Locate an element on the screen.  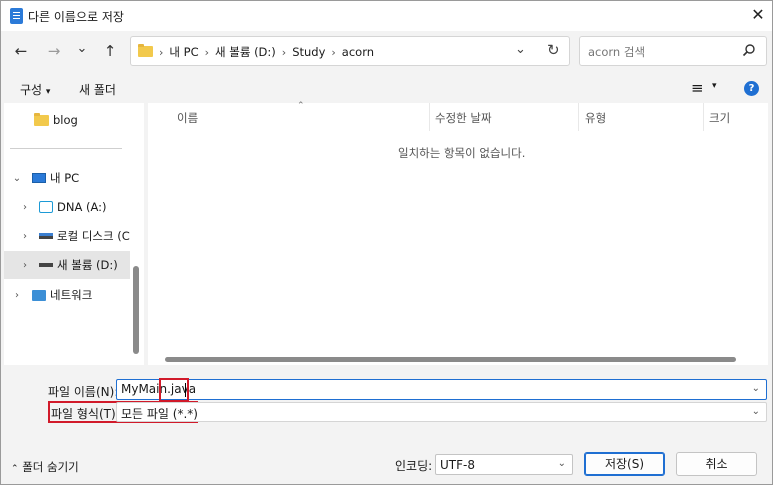
filename-label: 파일 이름(N): is located at coordinates (83, 392).